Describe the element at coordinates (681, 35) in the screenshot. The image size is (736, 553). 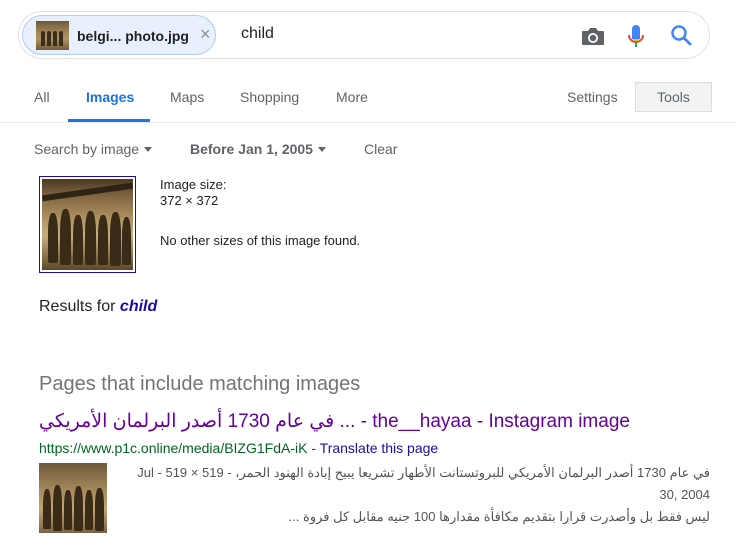
I see `search-icon` at that location.